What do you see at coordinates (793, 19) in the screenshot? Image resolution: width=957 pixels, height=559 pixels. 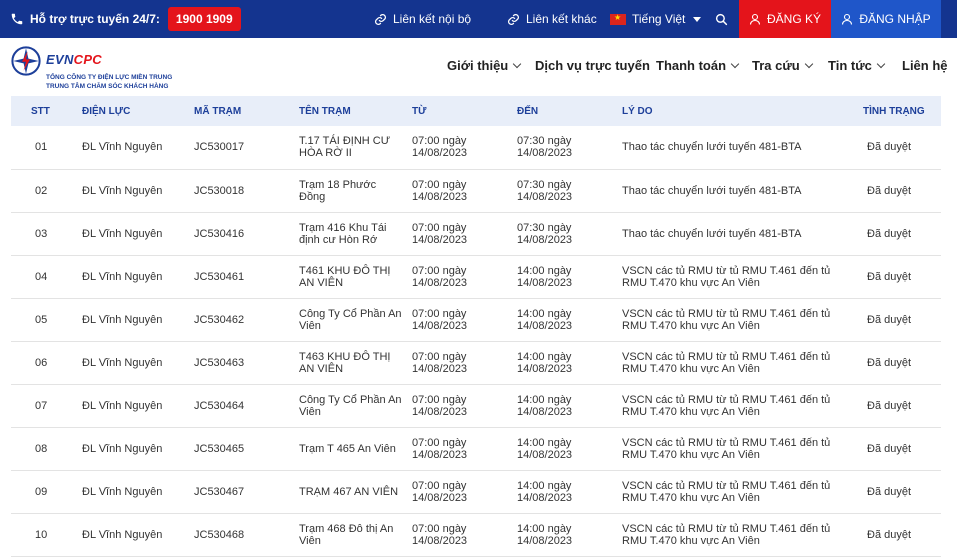 I see `register-label: ĐĂNG KÝ` at bounding box center [793, 19].